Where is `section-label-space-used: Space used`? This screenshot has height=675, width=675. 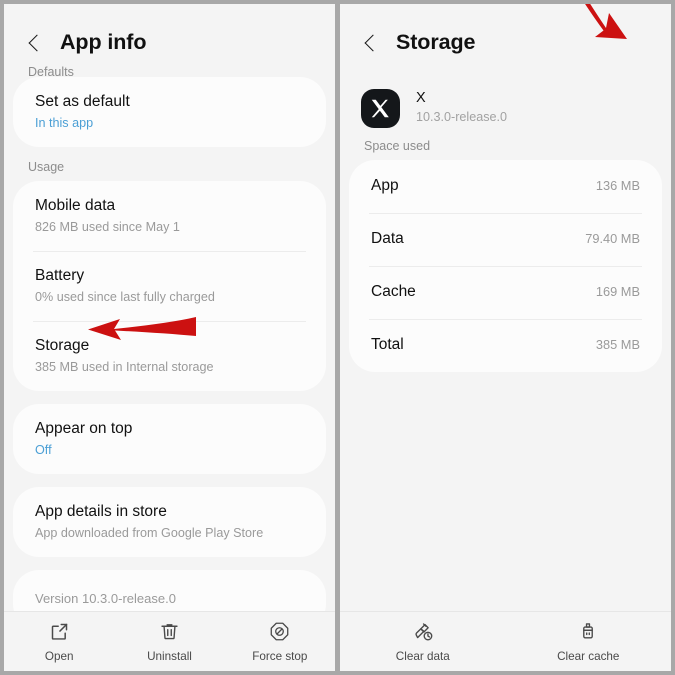 section-label-space-used: Space used is located at coordinates (397, 146).